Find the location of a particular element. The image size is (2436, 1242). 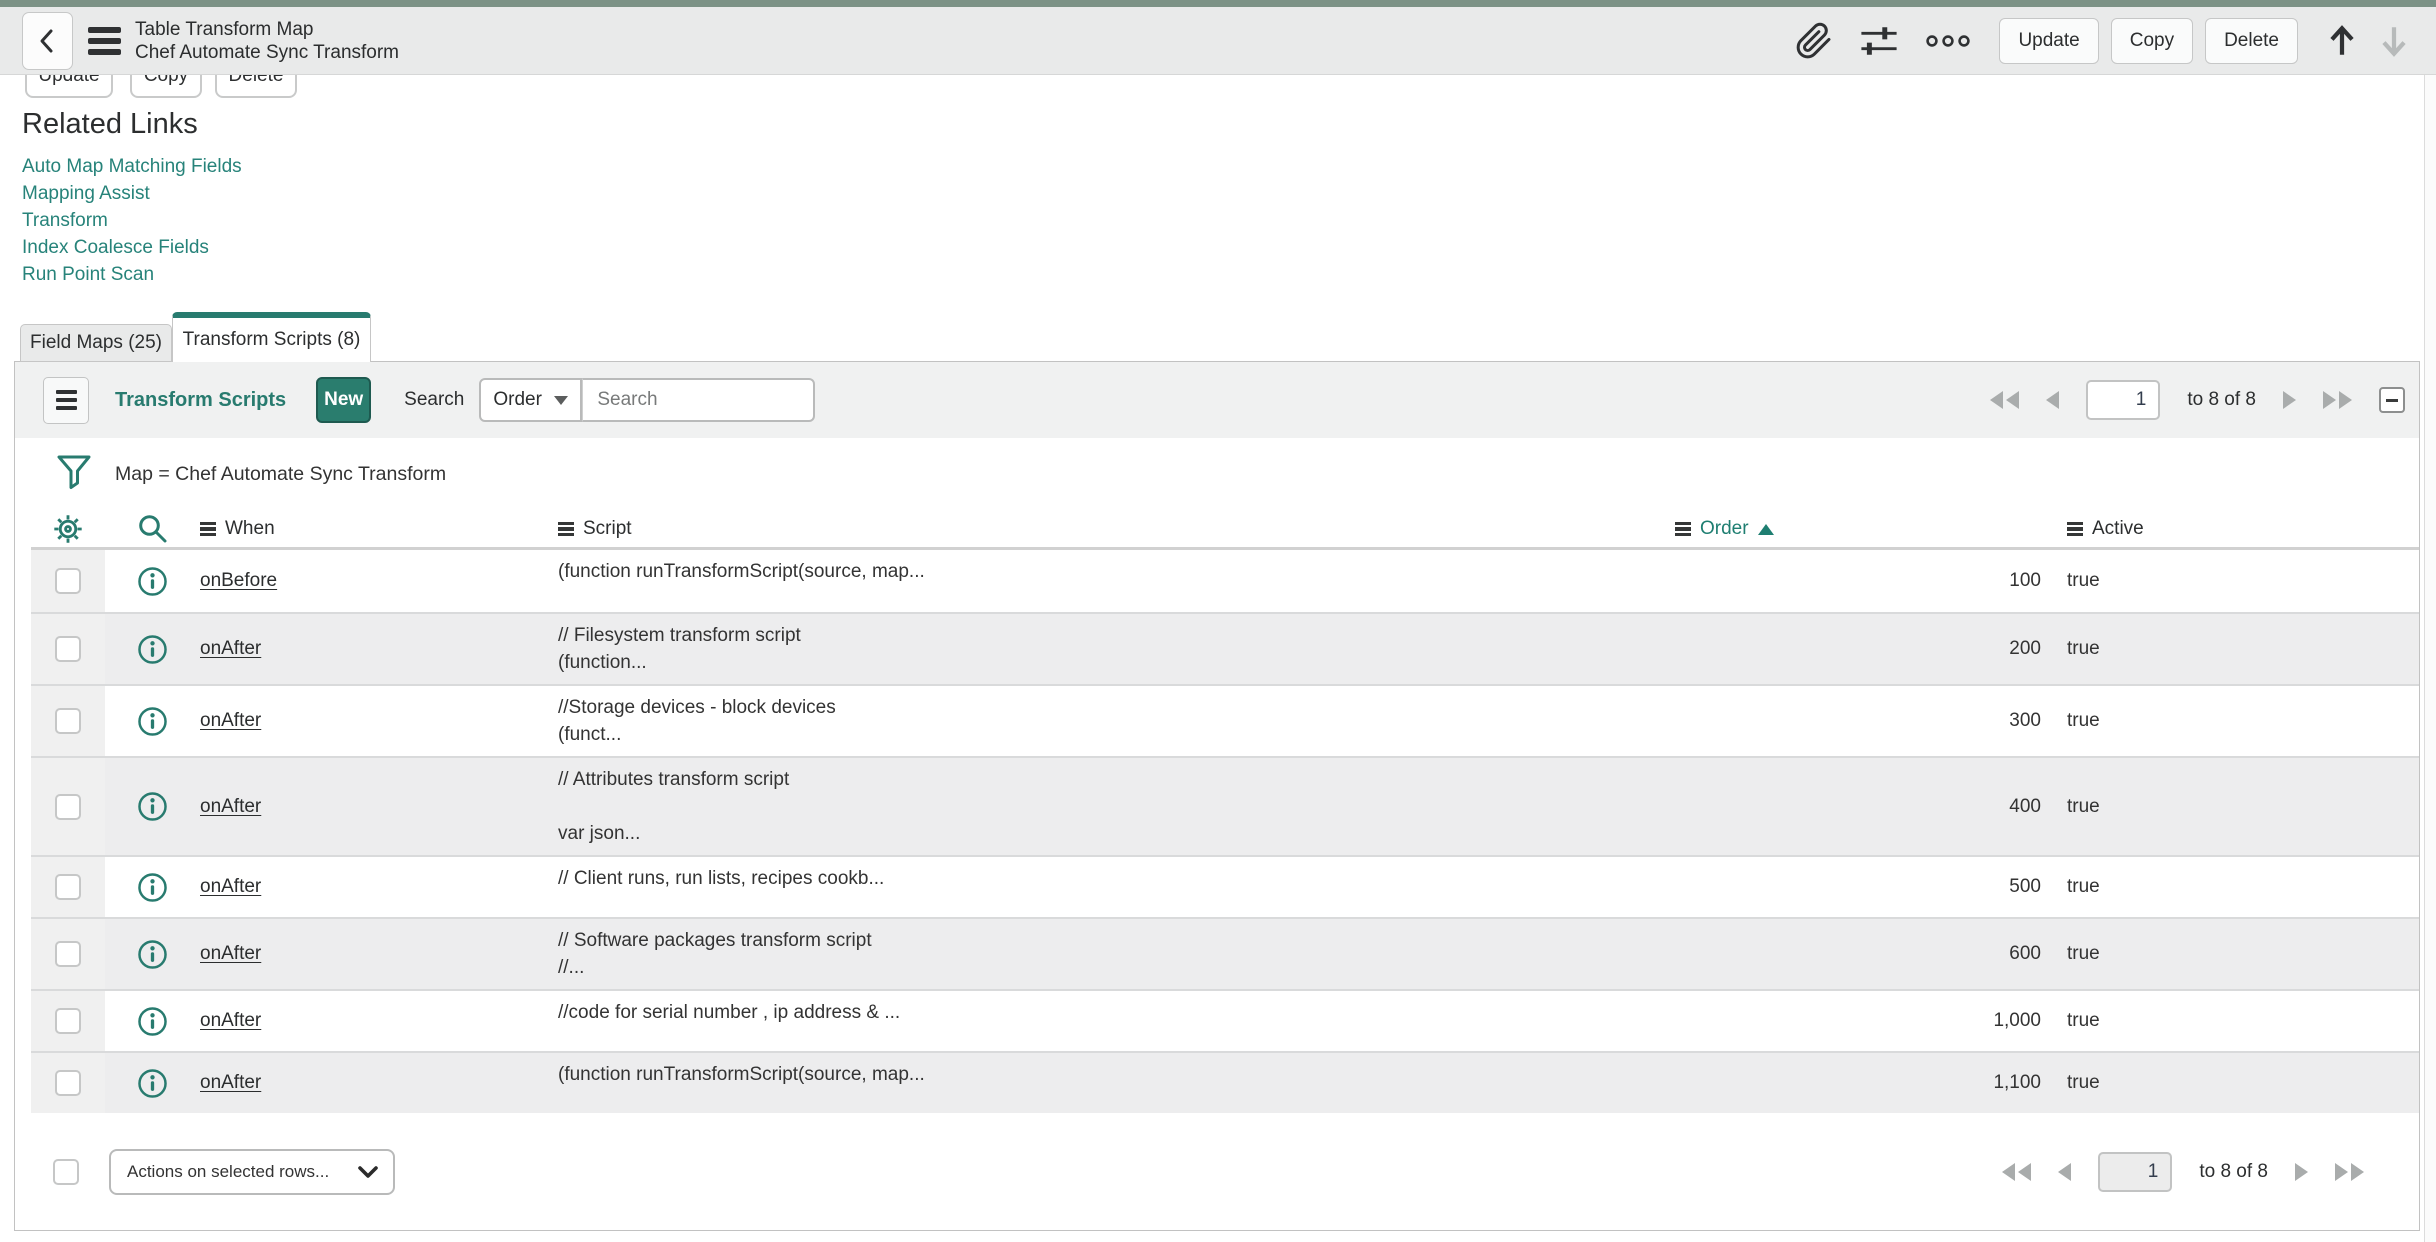

when-link: onBefore is located at coordinates (238, 581).